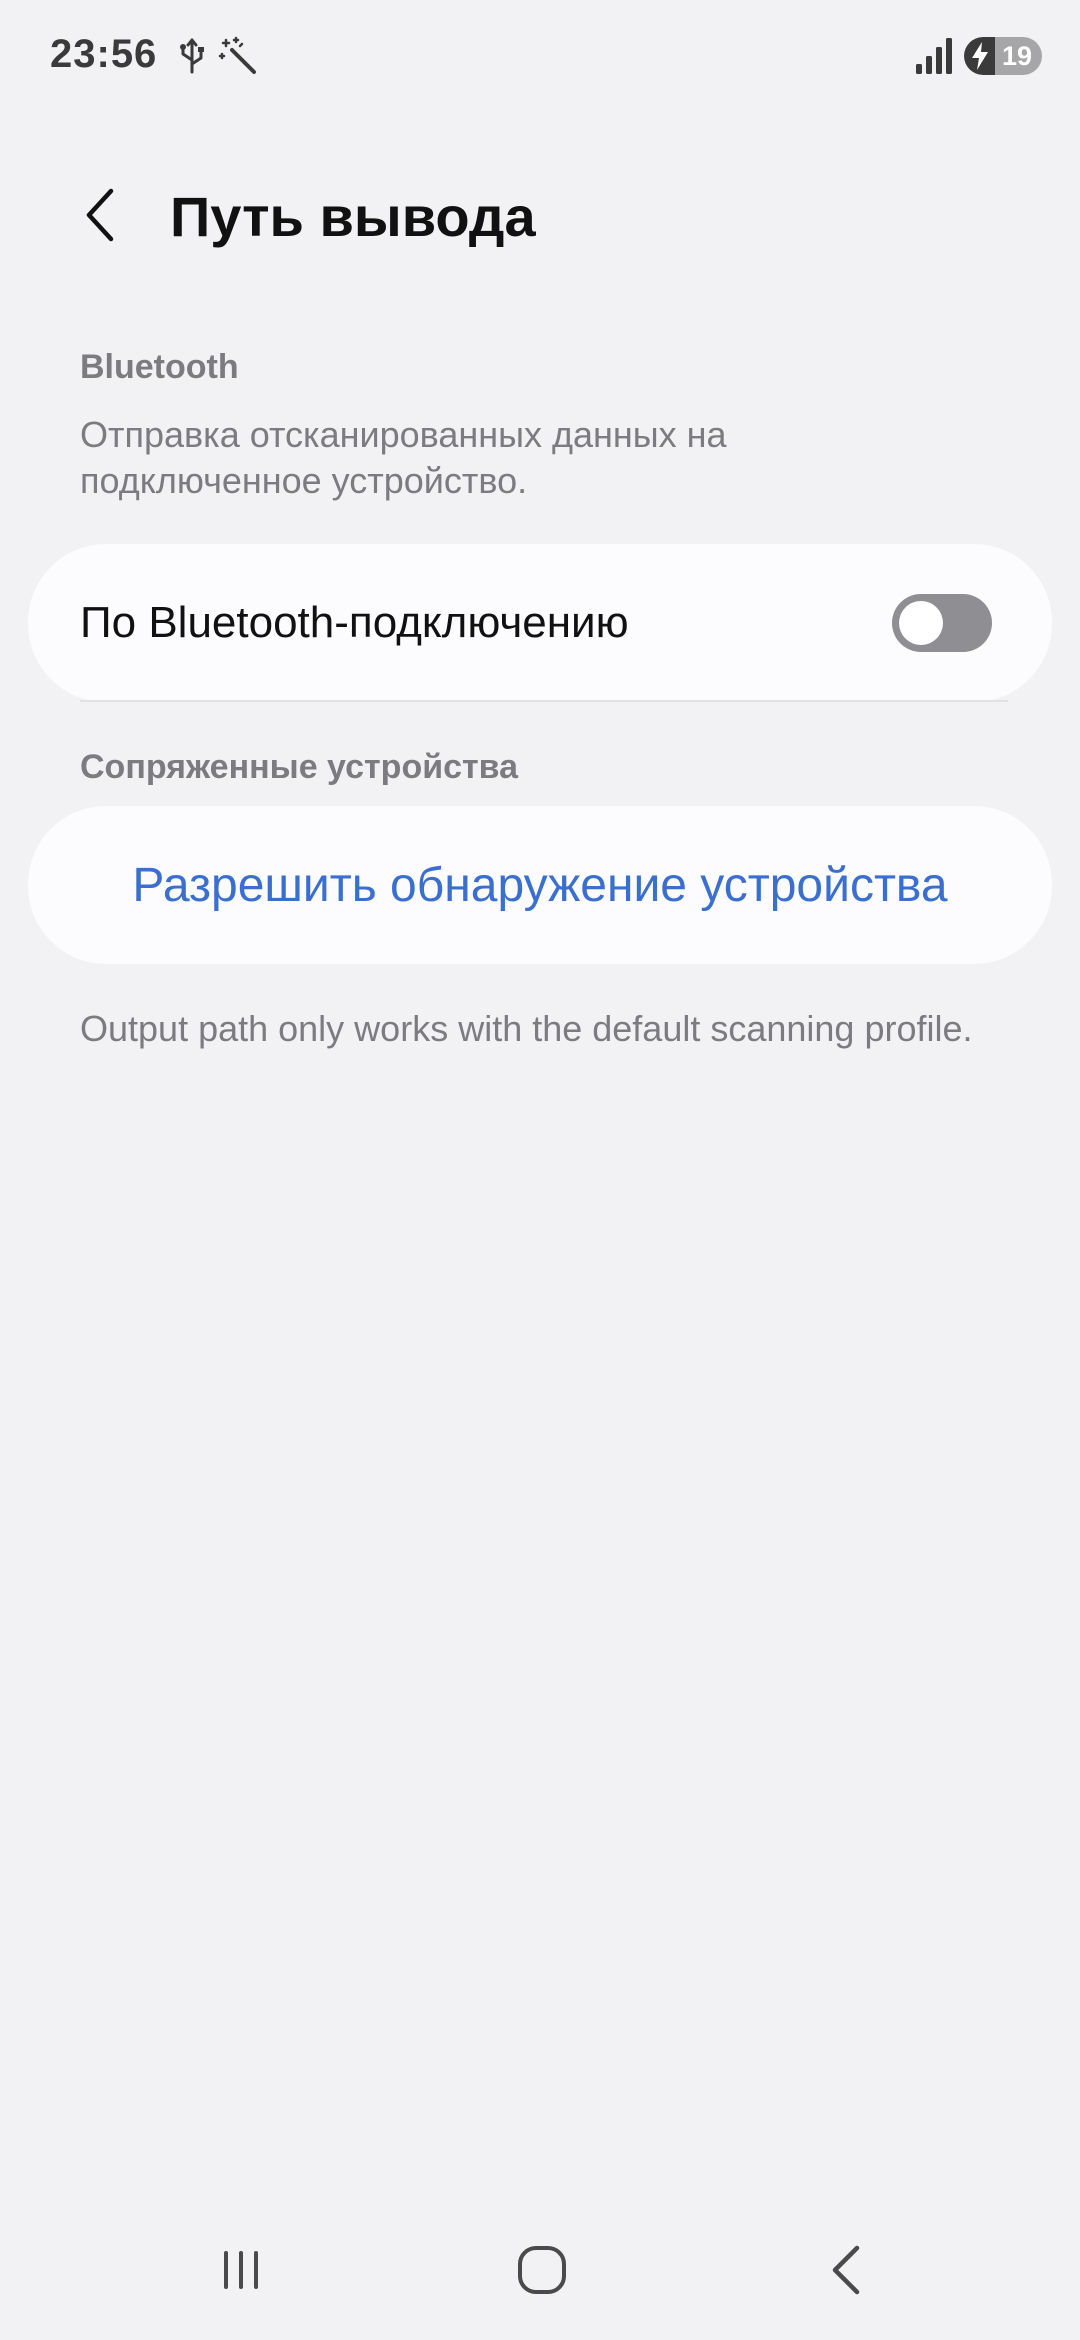  What do you see at coordinates (354, 622) in the screenshot?
I see `bluetooth-toggle-label: По Bluetooth-подключению` at bounding box center [354, 622].